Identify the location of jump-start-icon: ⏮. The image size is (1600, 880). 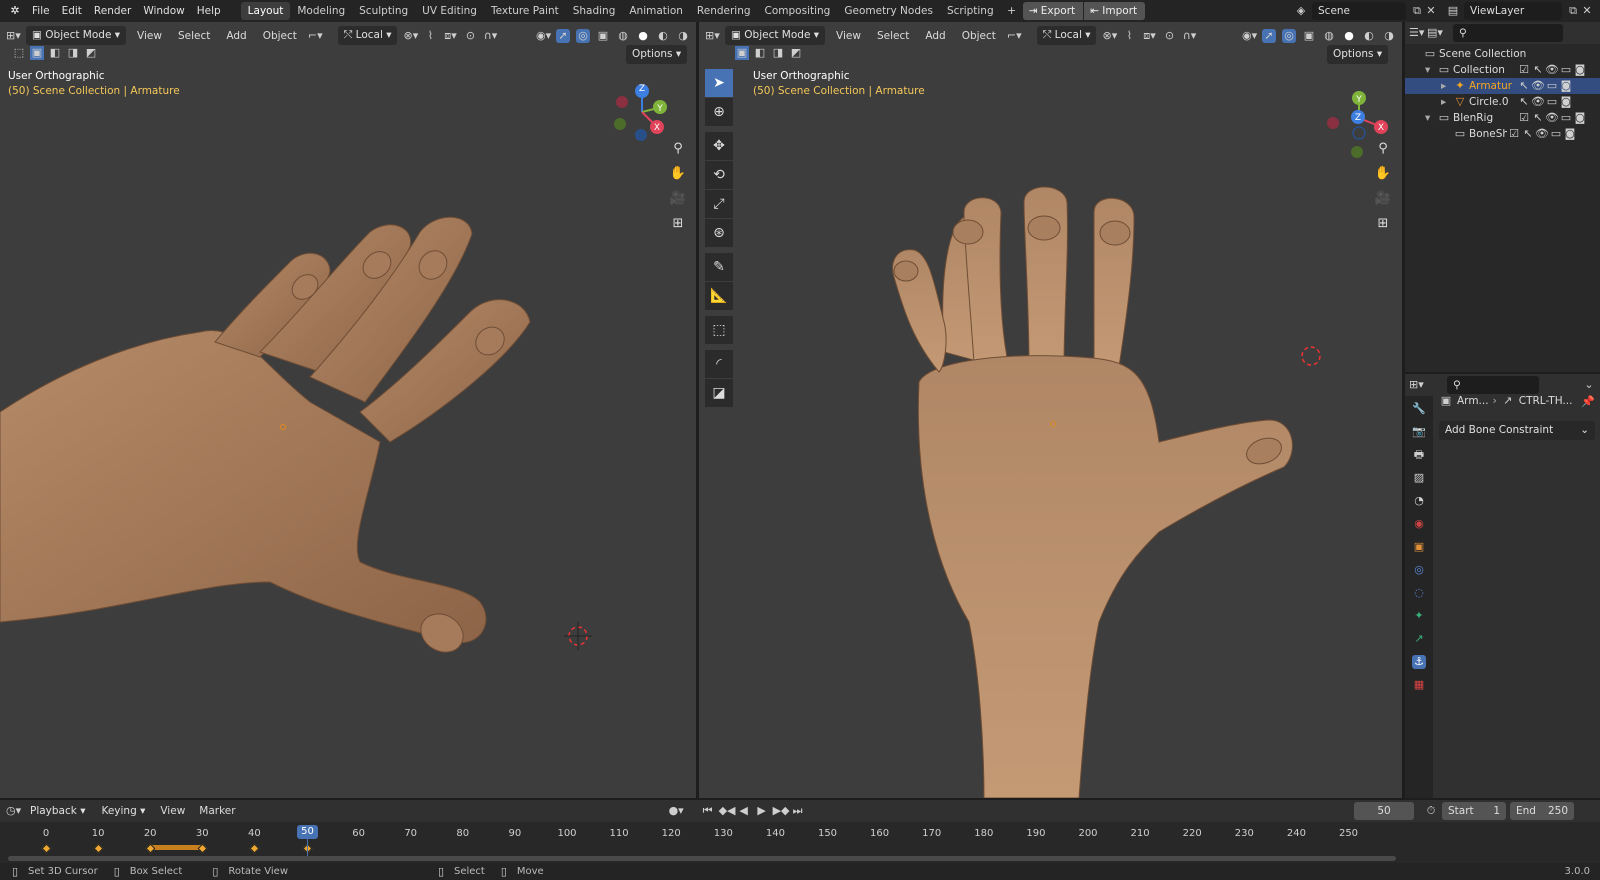
(708, 811).